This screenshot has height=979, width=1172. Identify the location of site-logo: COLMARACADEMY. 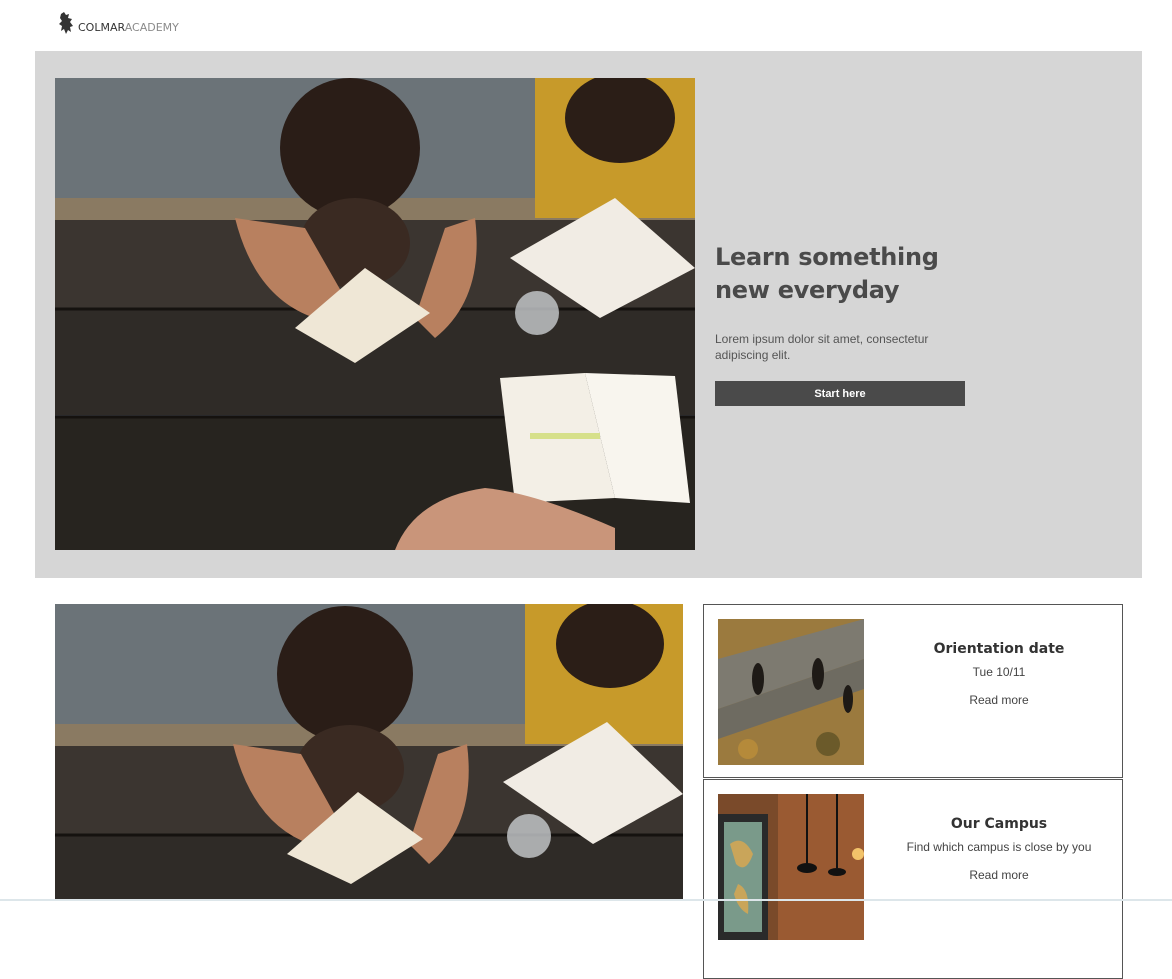
(118, 23).